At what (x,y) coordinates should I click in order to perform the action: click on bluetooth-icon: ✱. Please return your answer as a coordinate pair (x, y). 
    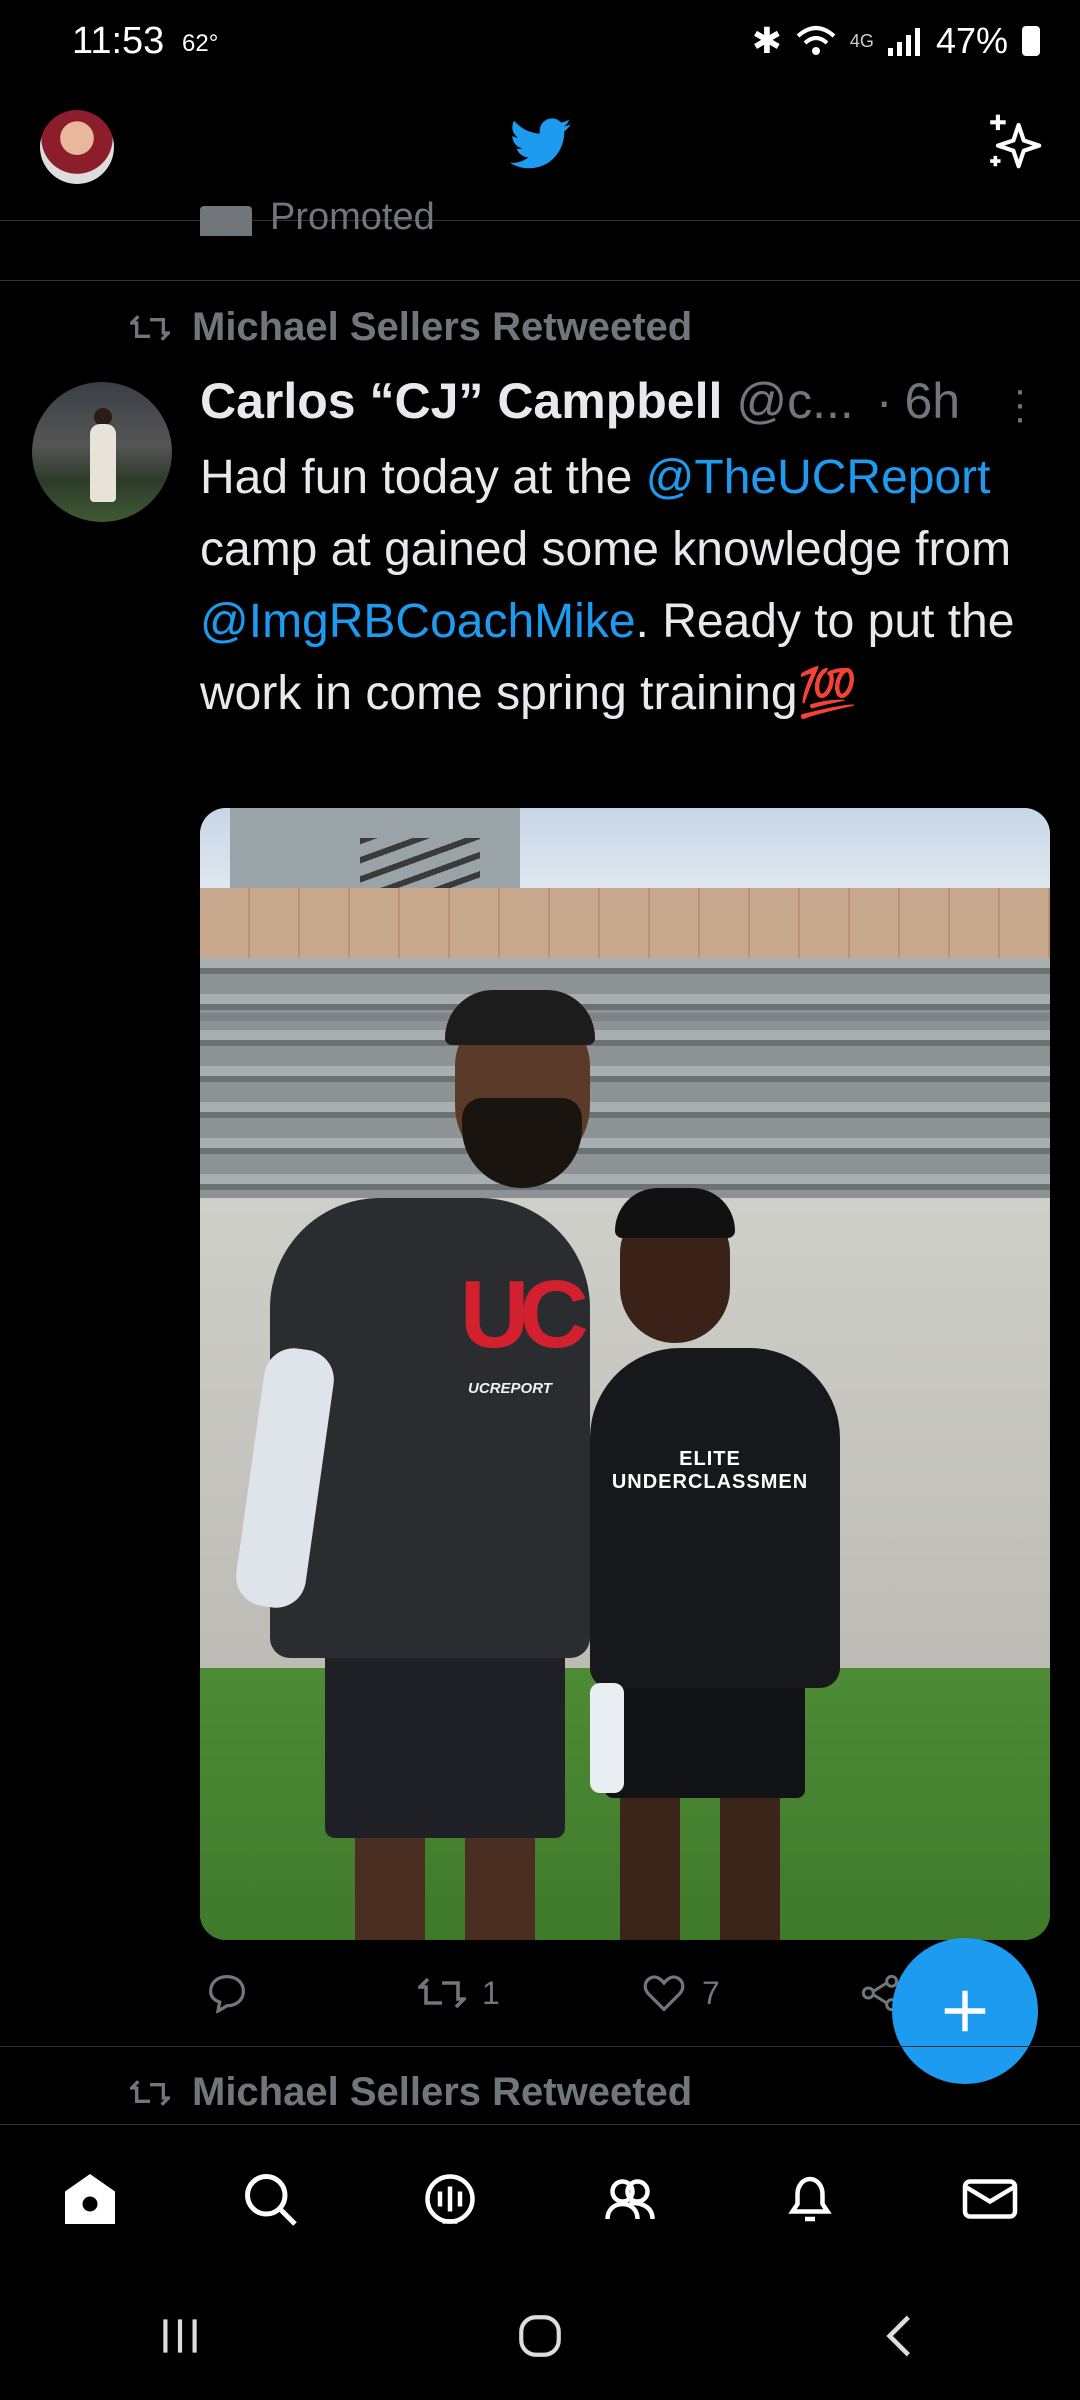
    Looking at the image, I should click on (766, 40).